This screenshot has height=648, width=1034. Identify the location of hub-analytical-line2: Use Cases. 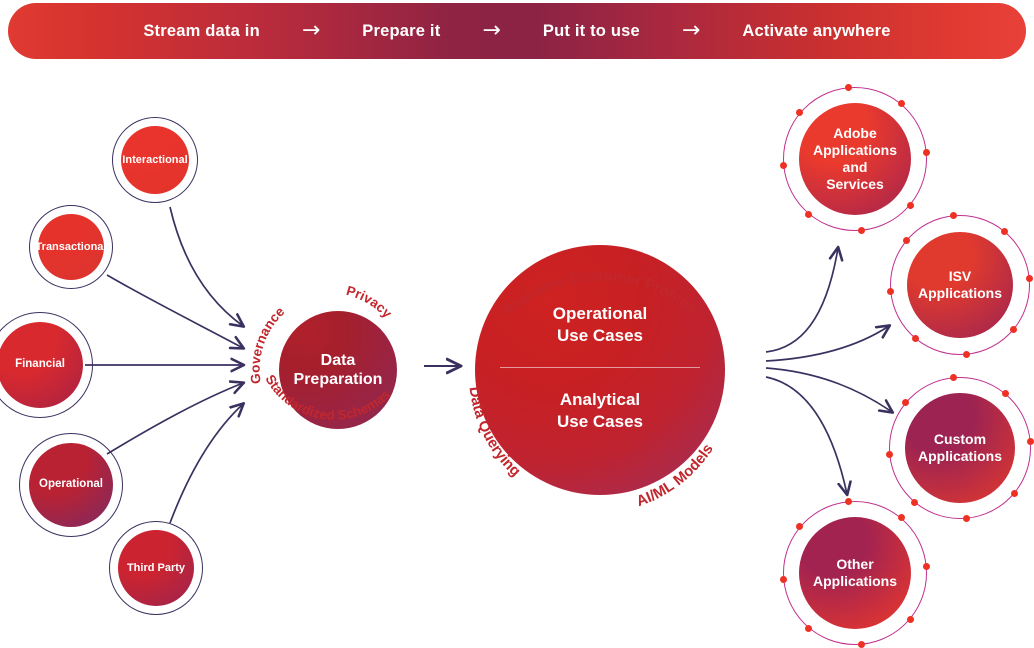
(599, 422).